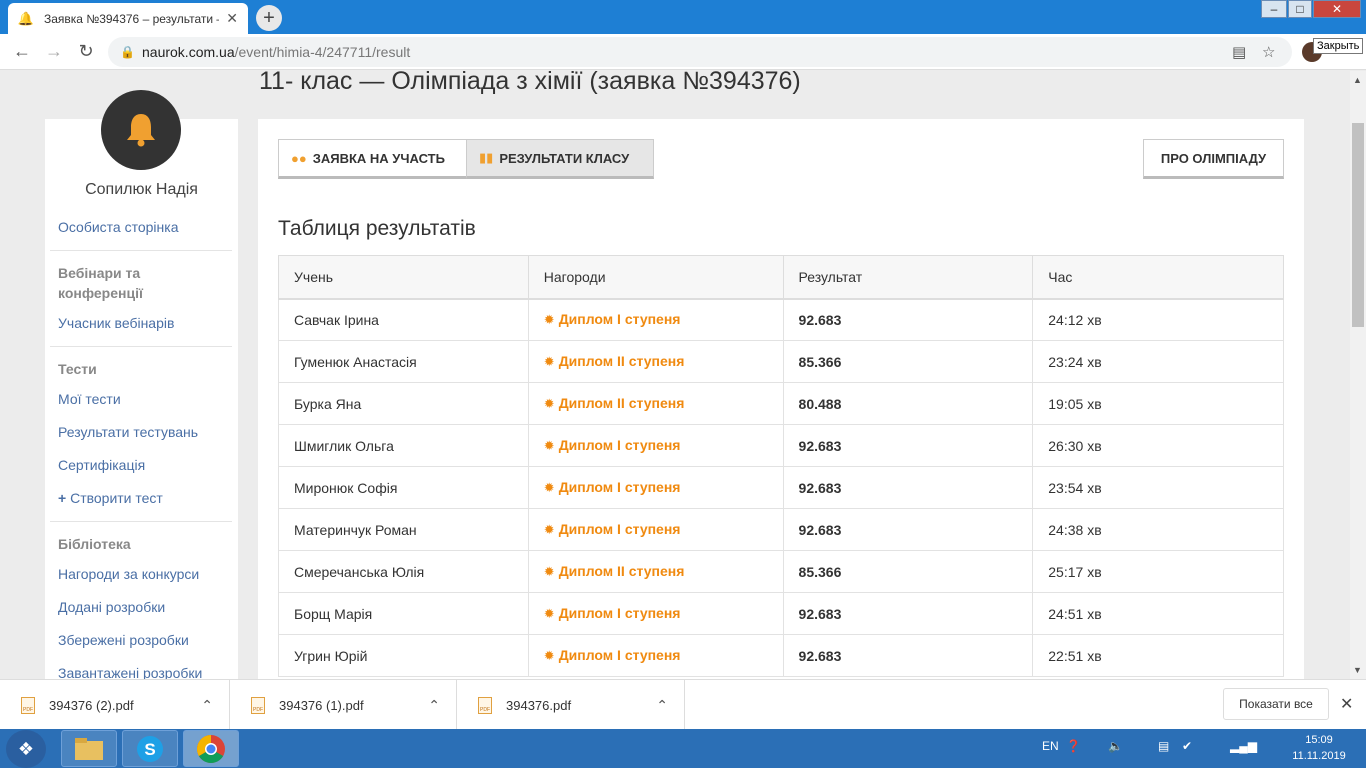  What do you see at coordinates (539, 705) in the screenshot?
I see `download-filename: 394376.pdf` at bounding box center [539, 705].